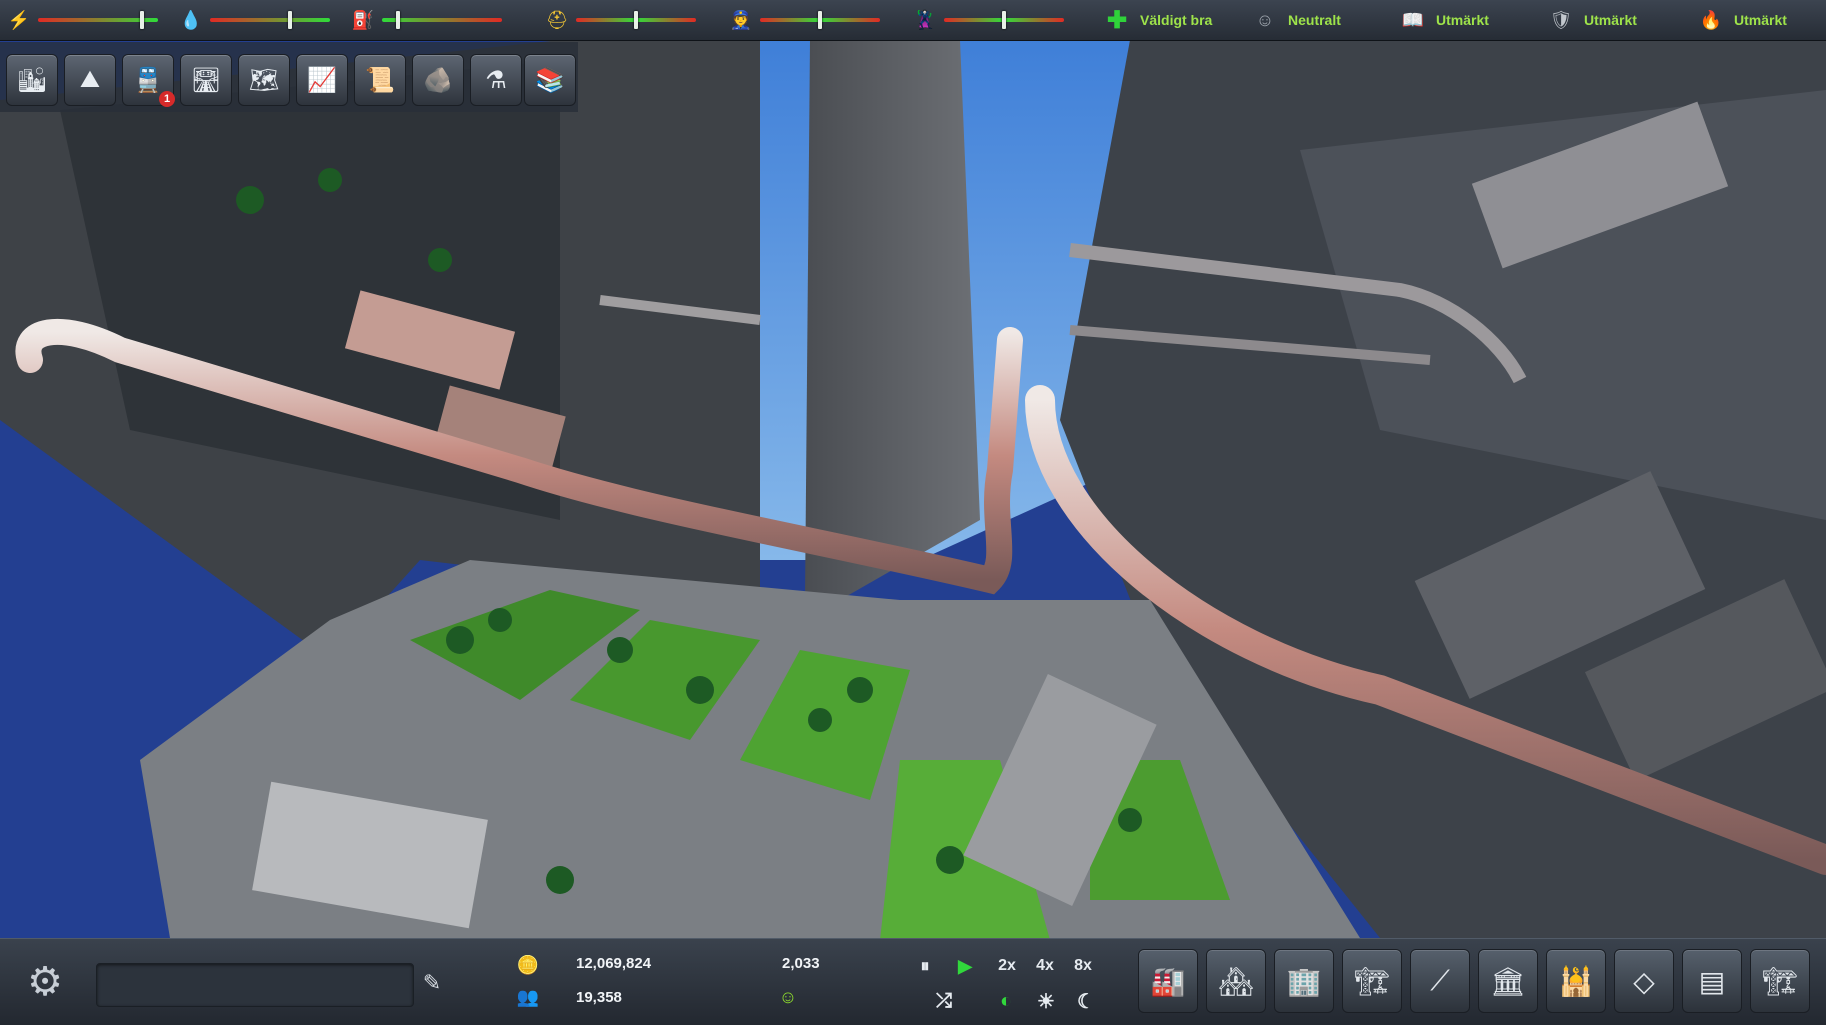  I want to click on fire-safety-status: 🔥 Utmärkt, so click(1742, 20).